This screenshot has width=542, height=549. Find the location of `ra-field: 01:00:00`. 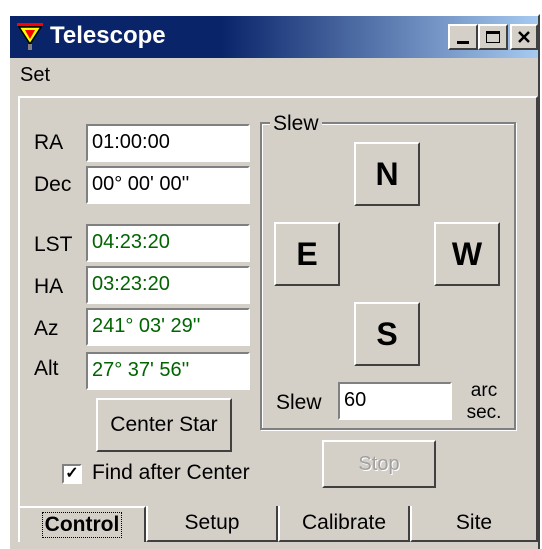

ra-field: 01:00:00 is located at coordinates (168, 143).